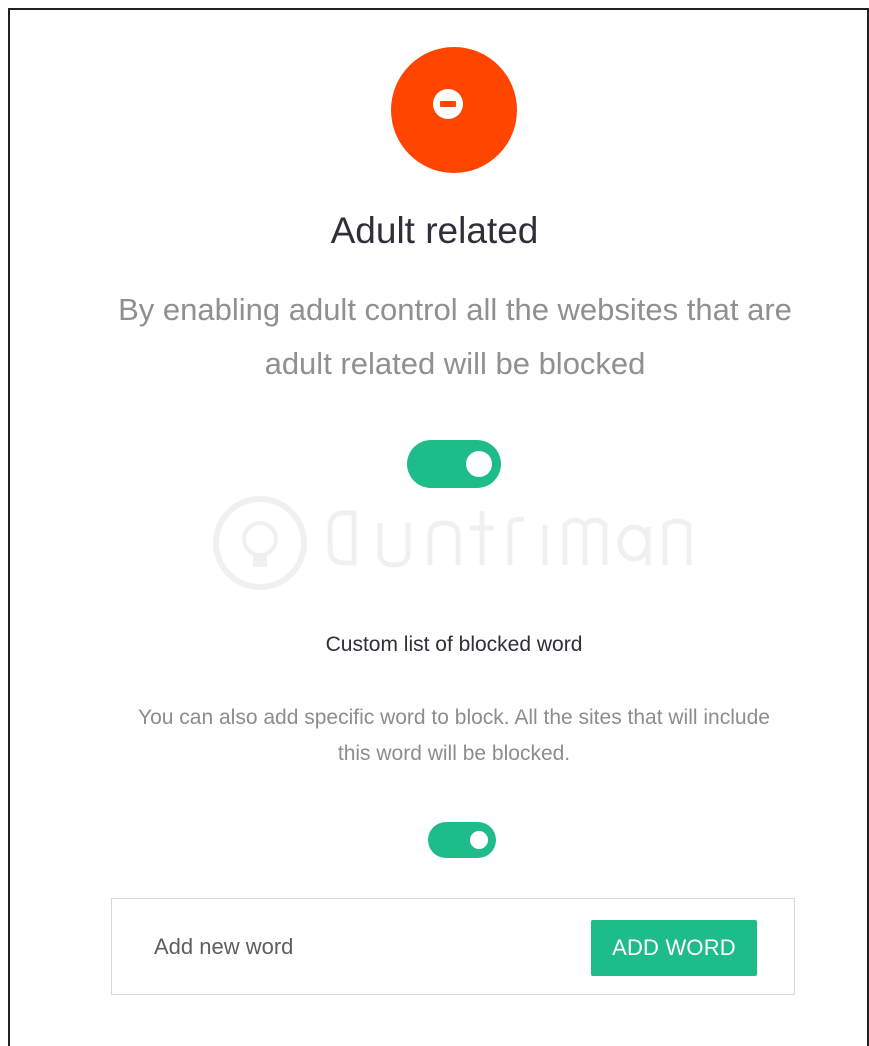  I want to click on adult-block-badge, so click(454, 110).